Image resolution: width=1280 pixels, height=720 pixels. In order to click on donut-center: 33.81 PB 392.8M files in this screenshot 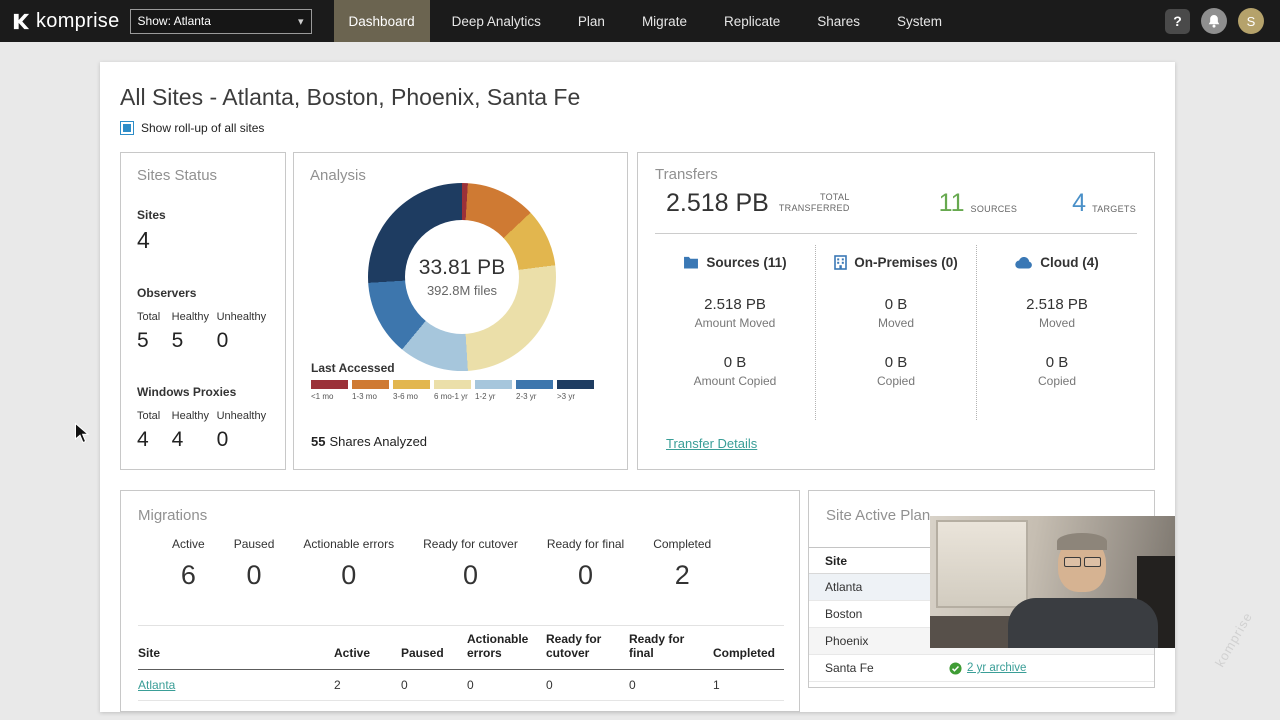, I will do `click(462, 277)`.